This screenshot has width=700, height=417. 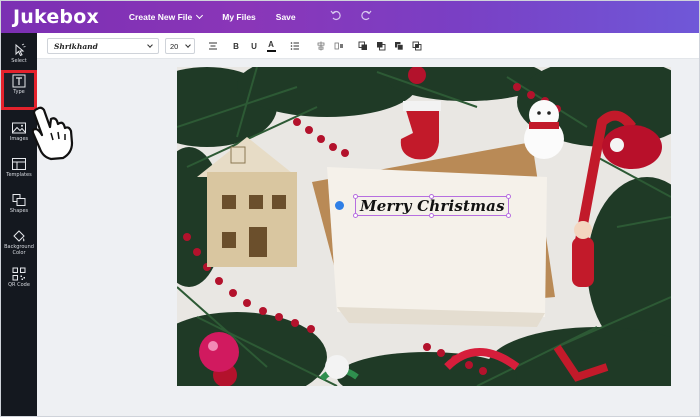 I want to click on bring-forward-button, so click(x=381, y=46).